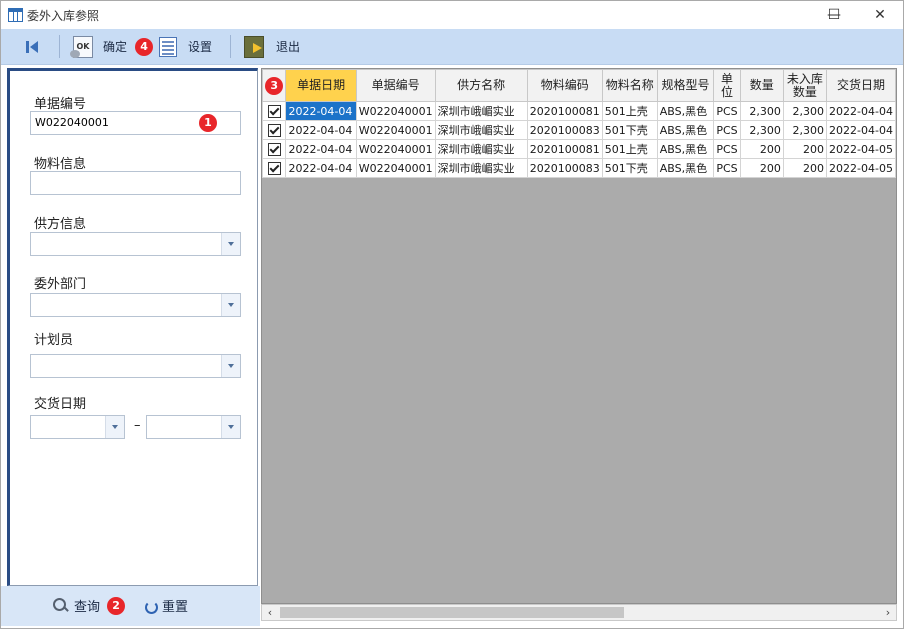 The image size is (904, 629). What do you see at coordinates (168, 46) in the screenshot?
I see `settings-grid-icon` at bounding box center [168, 46].